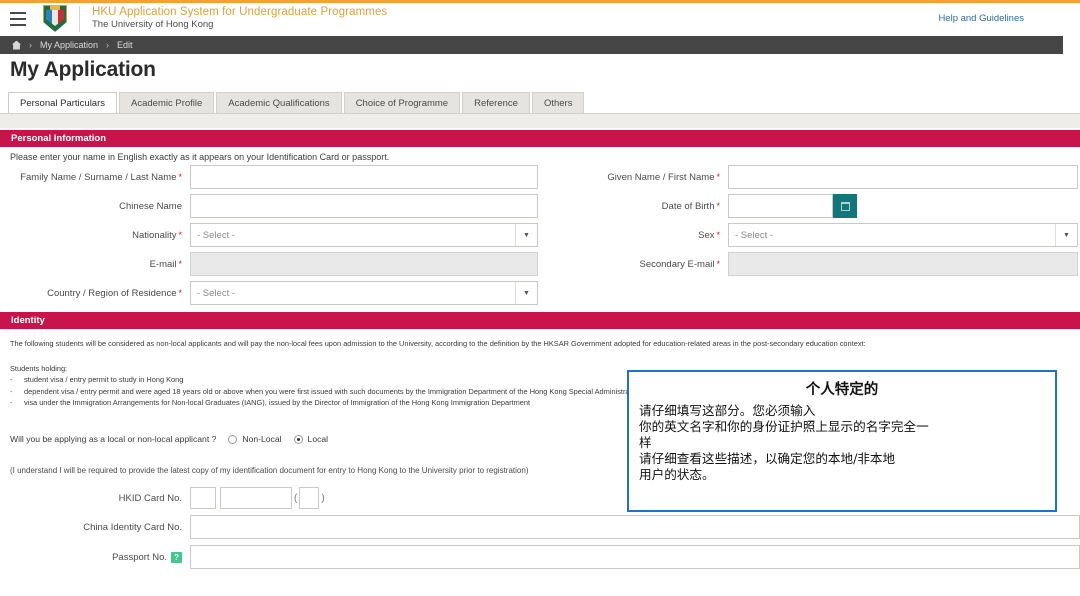 The width and height of the screenshot is (1080, 596). I want to click on select-nationality-value: - Select -, so click(216, 235).